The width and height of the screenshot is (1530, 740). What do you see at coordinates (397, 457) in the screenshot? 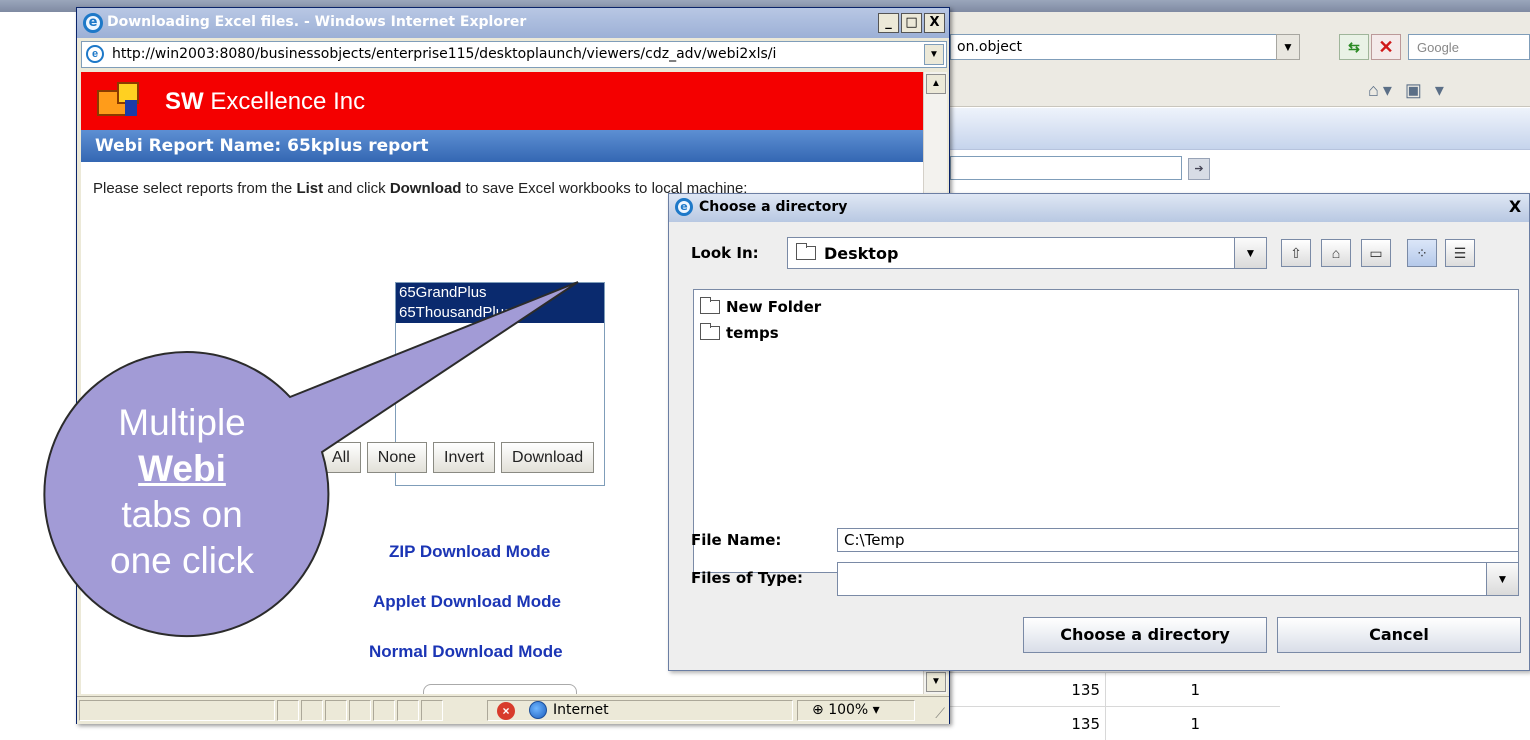
I see `select-none-button: None` at bounding box center [397, 457].